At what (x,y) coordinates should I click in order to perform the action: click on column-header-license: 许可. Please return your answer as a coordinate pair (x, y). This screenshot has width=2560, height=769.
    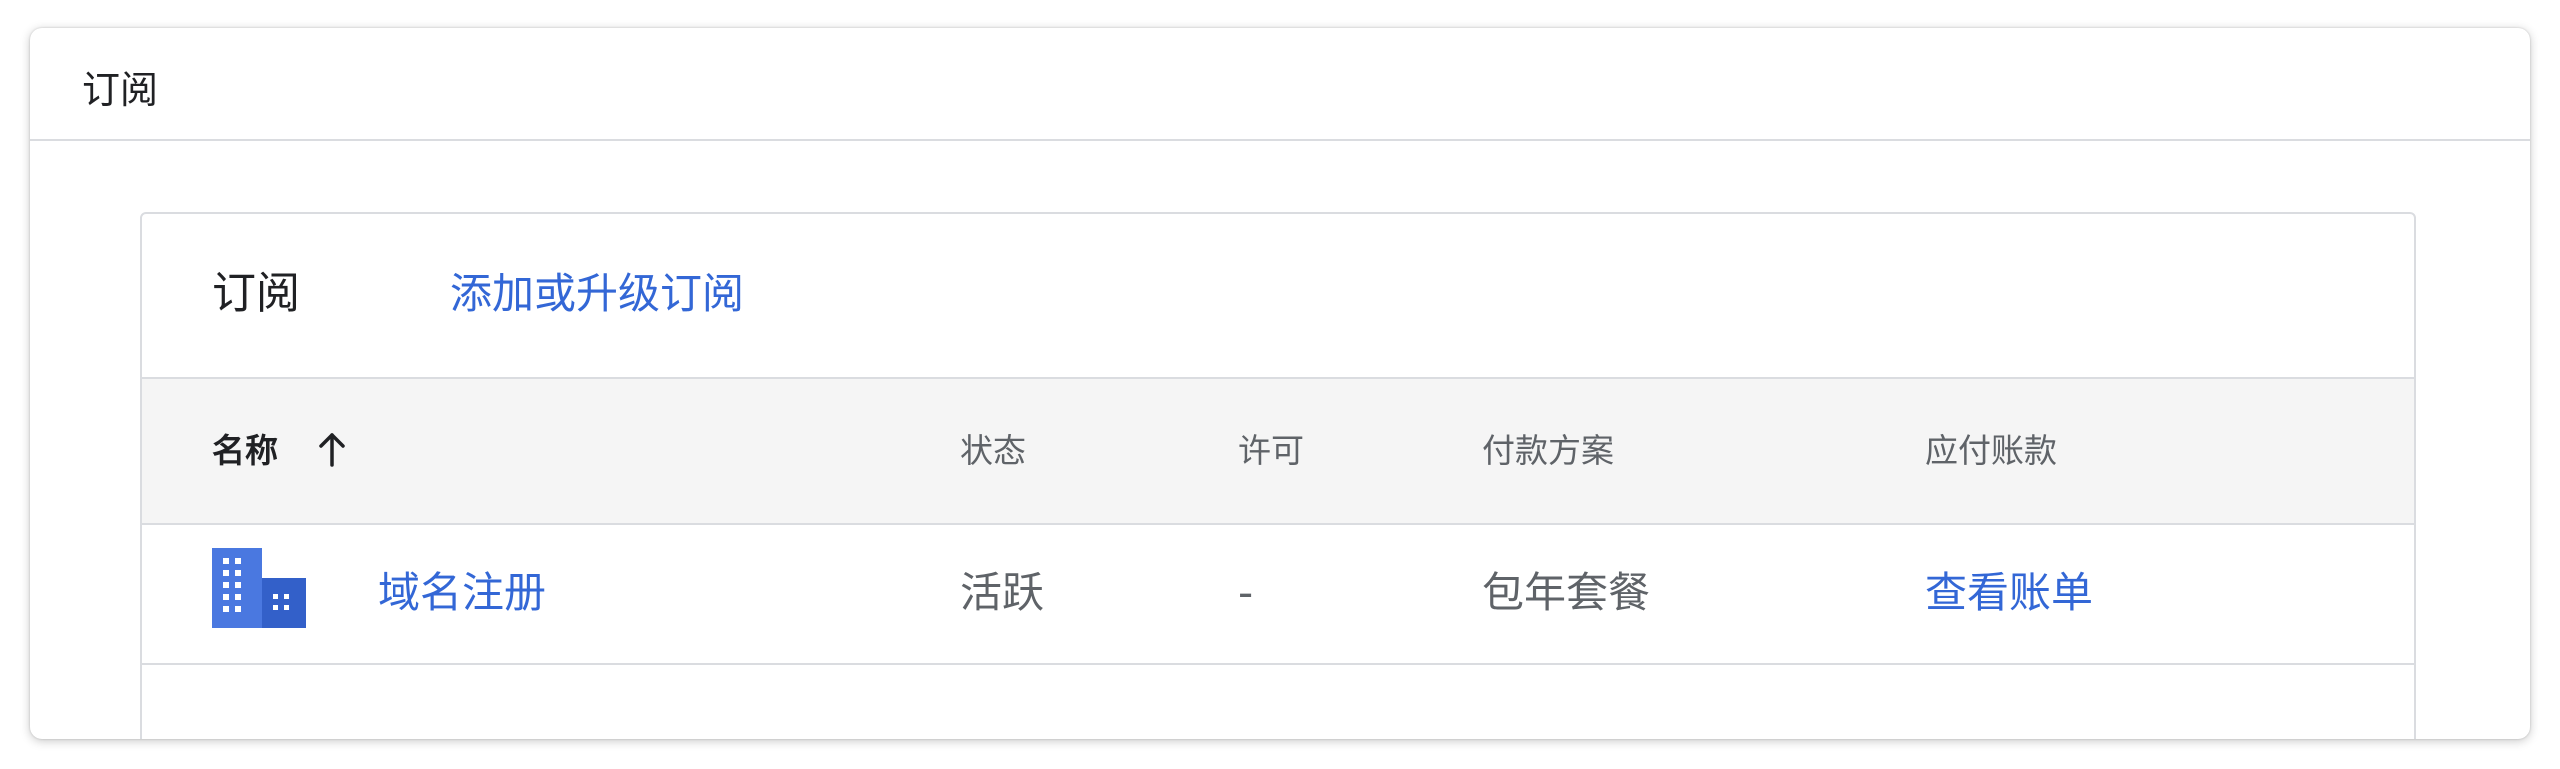
    Looking at the image, I should click on (1271, 450).